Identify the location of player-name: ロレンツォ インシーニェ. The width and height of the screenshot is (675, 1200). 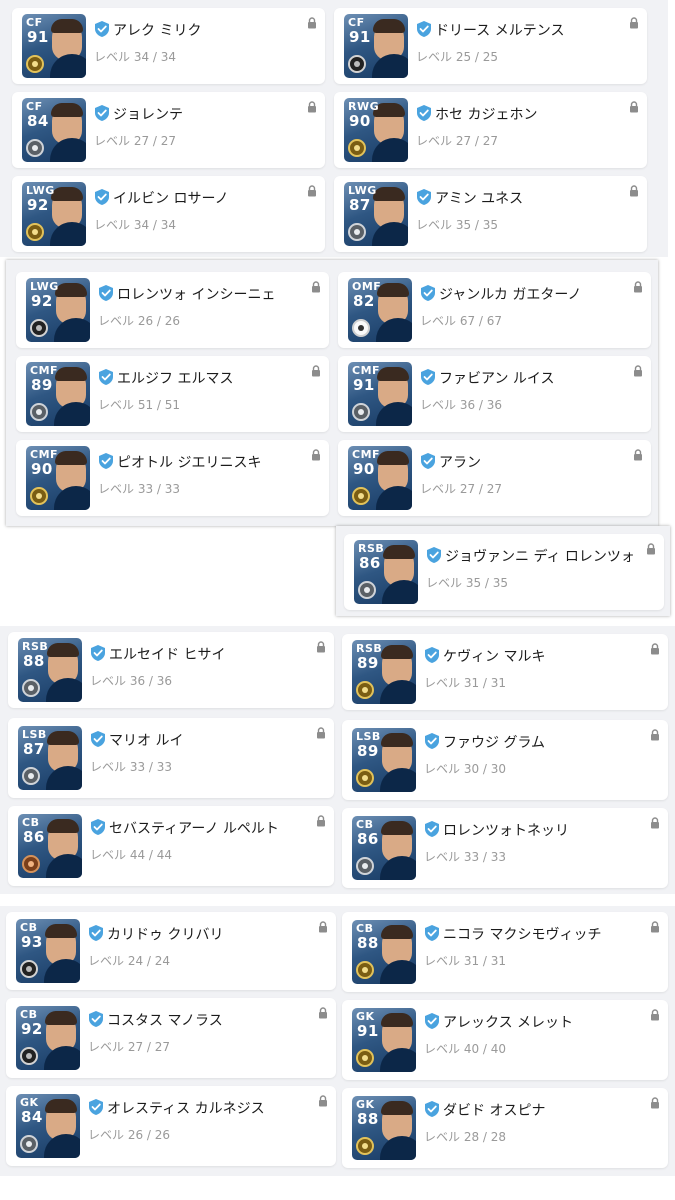
(196, 295).